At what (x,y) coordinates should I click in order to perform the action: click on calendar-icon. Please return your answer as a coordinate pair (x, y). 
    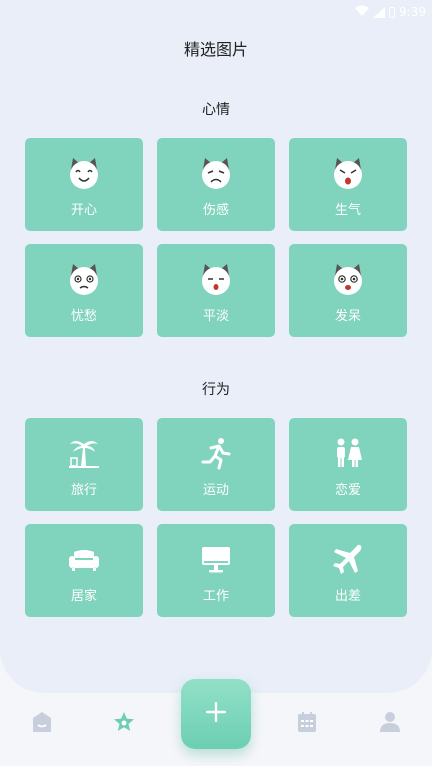
    Looking at the image, I should click on (307, 722).